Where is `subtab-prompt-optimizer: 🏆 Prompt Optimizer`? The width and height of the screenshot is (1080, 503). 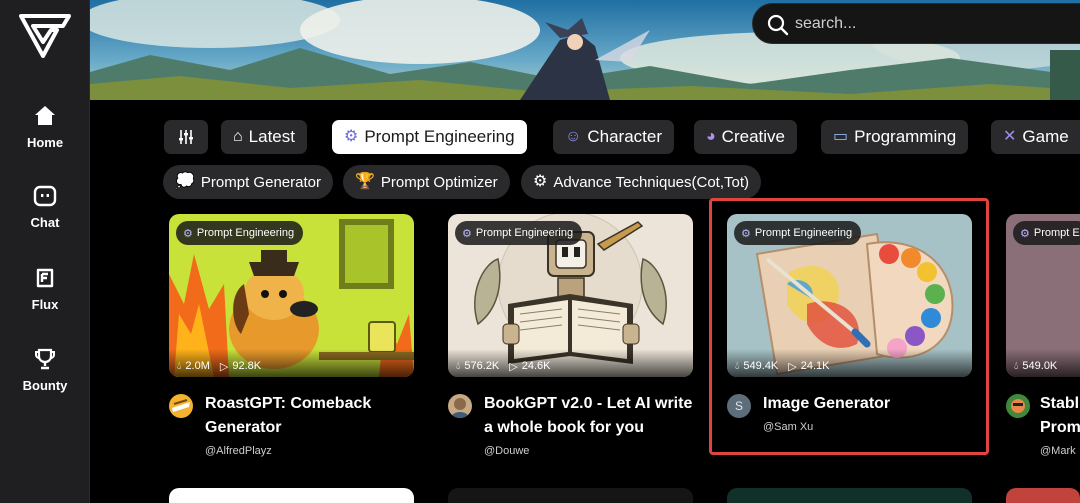 subtab-prompt-optimizer: 🏆 Prompt Optimizer is located at coordinates (426, 182).